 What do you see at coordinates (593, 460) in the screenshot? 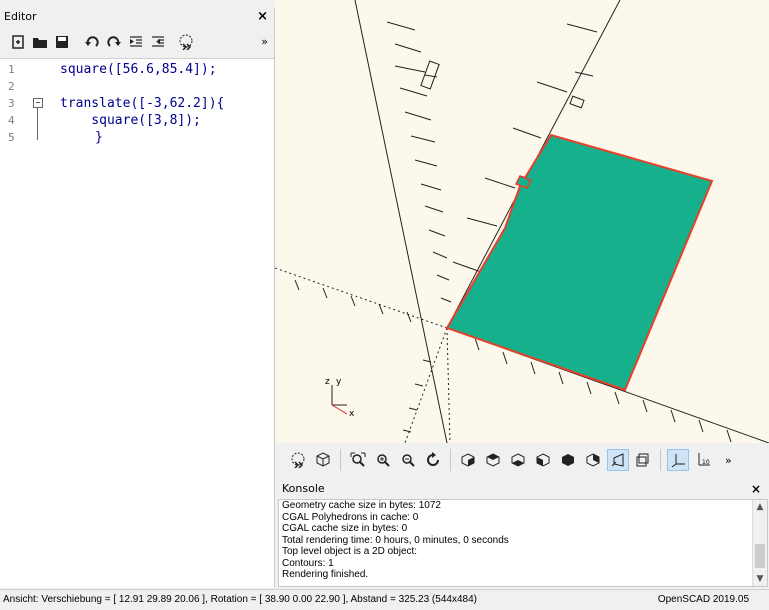
I see `view-back-icon` at bounding box center [593, 460].